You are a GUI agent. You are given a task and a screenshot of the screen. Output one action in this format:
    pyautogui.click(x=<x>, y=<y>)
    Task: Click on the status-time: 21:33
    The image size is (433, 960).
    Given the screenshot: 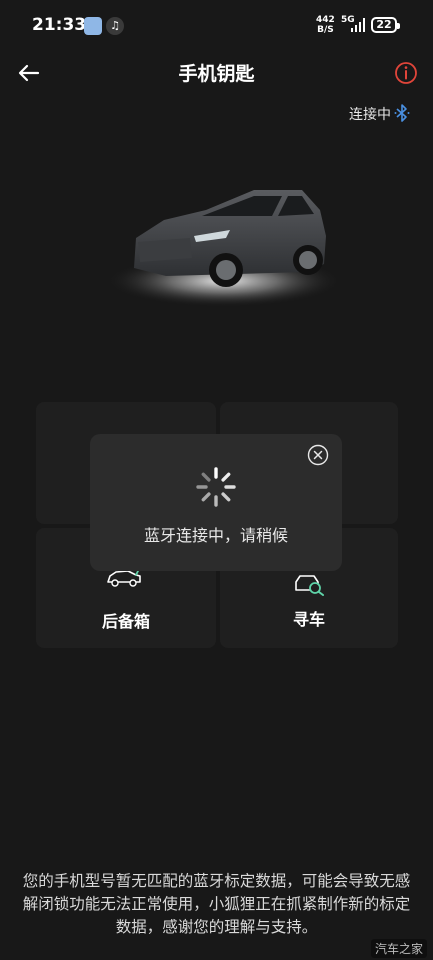 What is the action you would take?
    pyautogui.click(x=59, y=25)
    